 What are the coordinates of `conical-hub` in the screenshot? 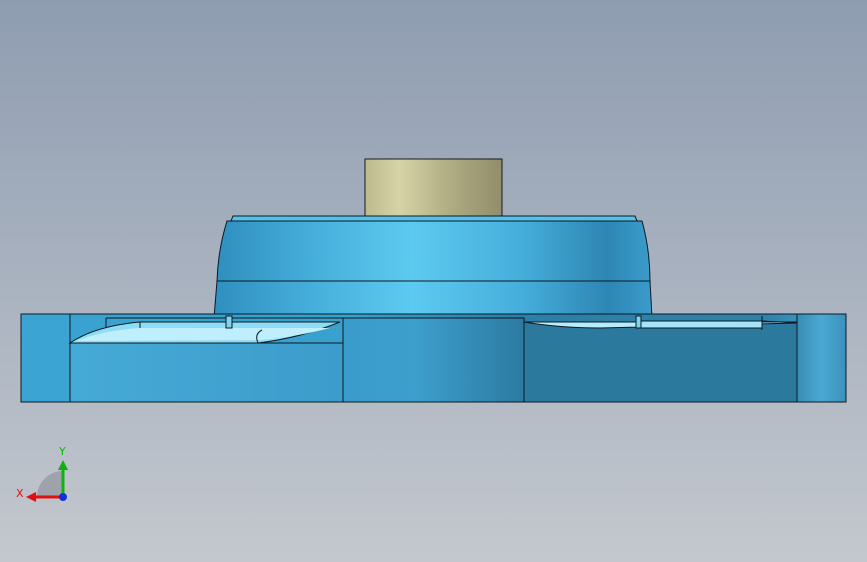 It's located at (433, 267).